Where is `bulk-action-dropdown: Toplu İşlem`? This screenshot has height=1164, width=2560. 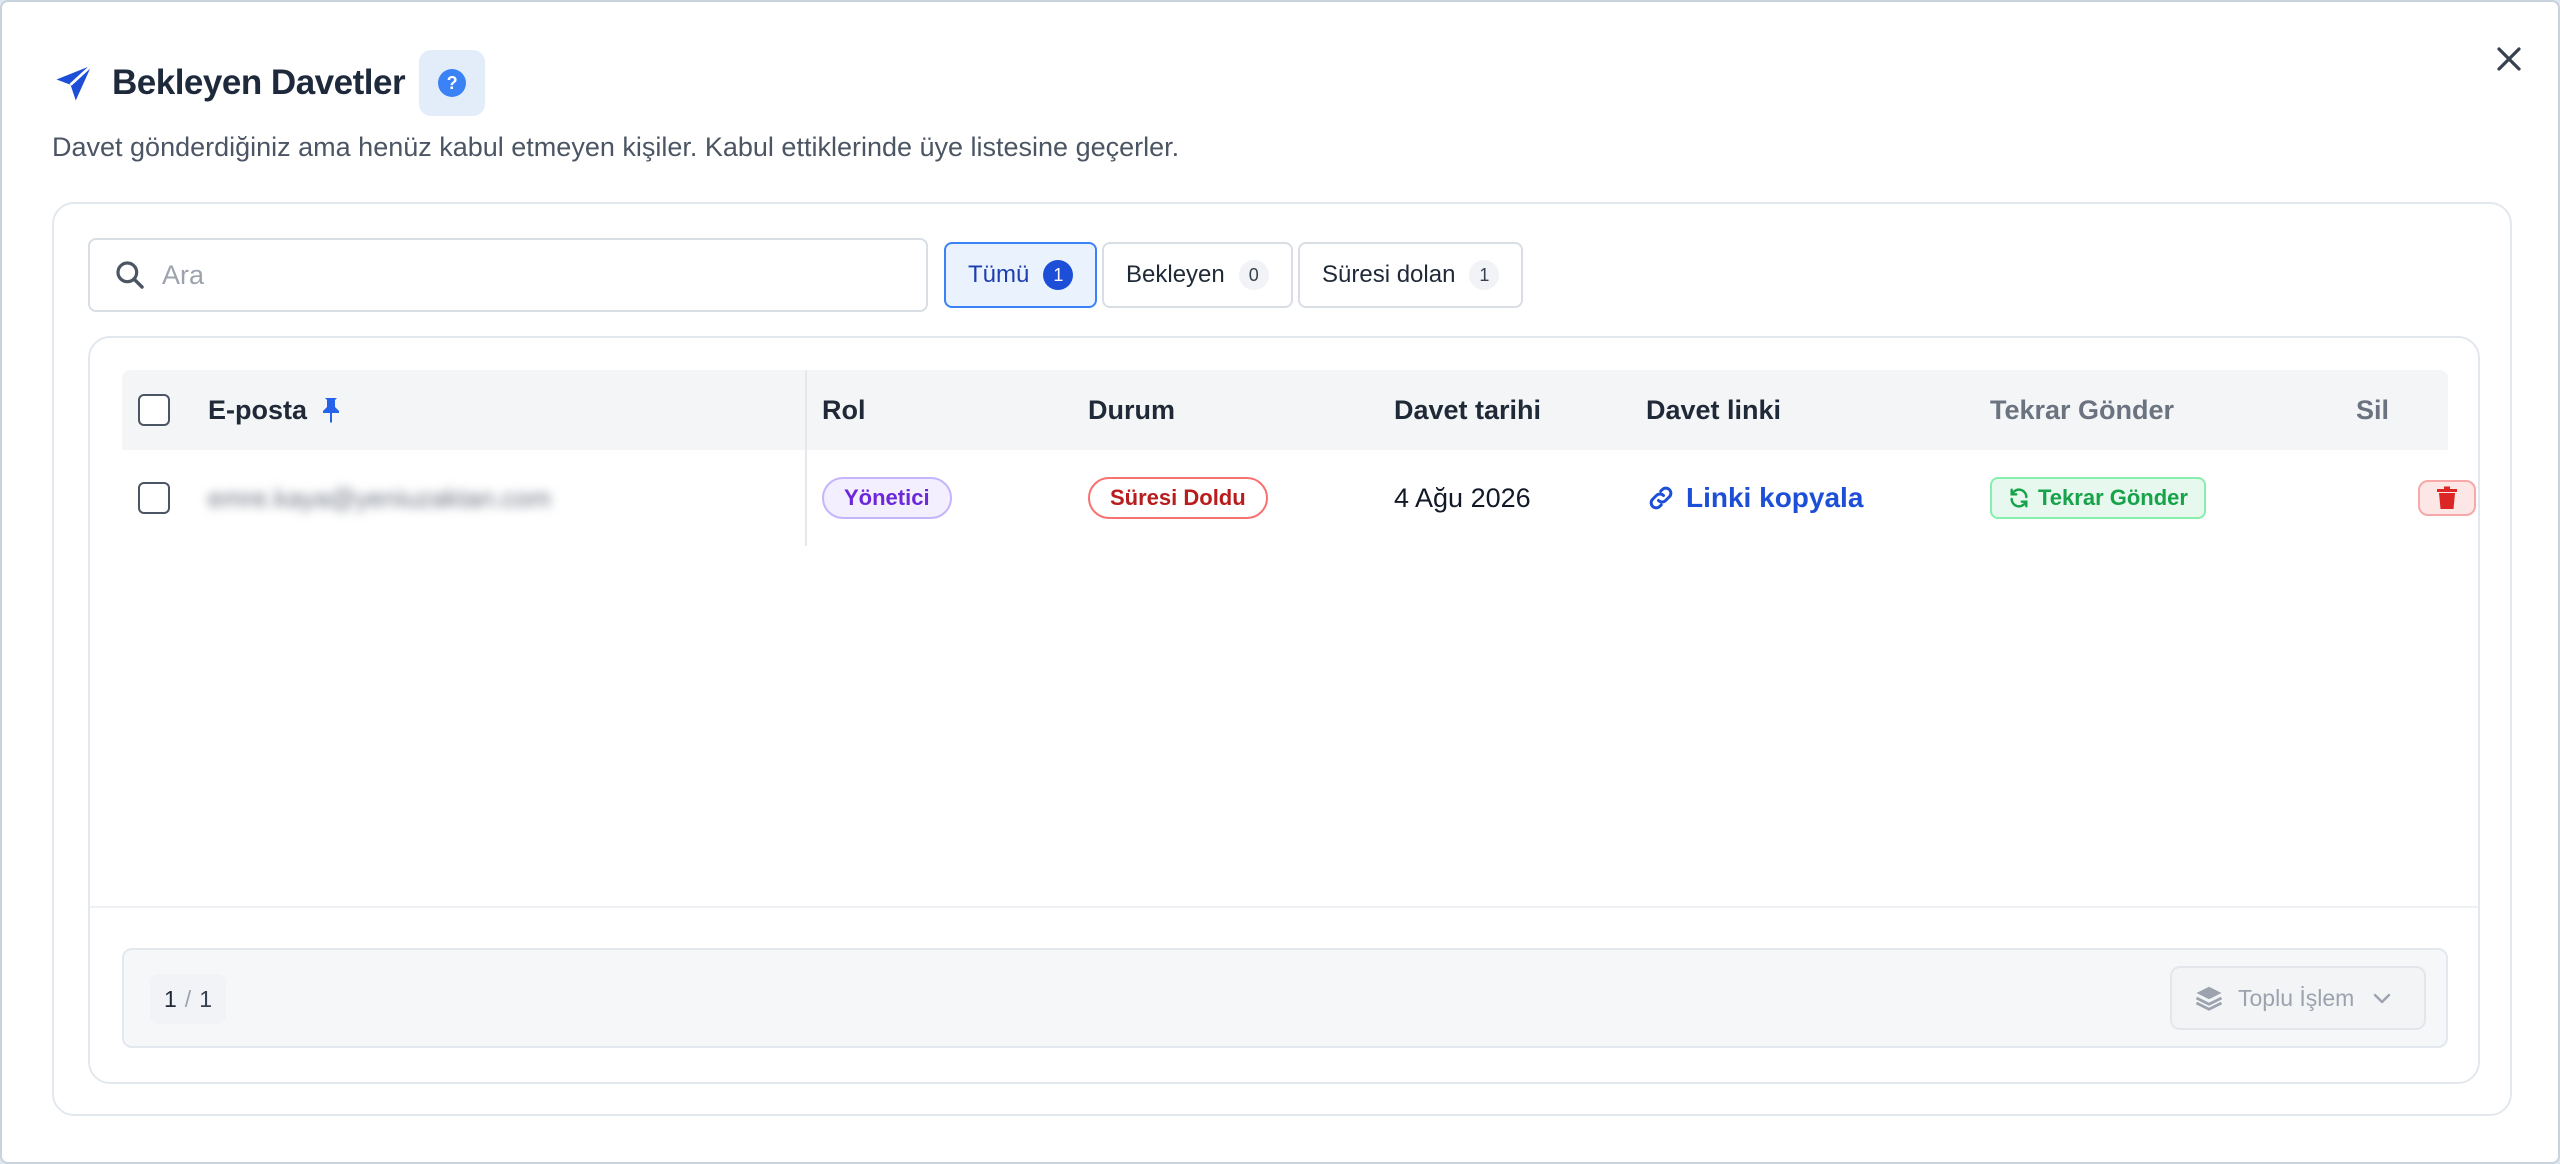
bulk-action-dropdown: Toplu İşlem is located at coordinates (2298, 998).